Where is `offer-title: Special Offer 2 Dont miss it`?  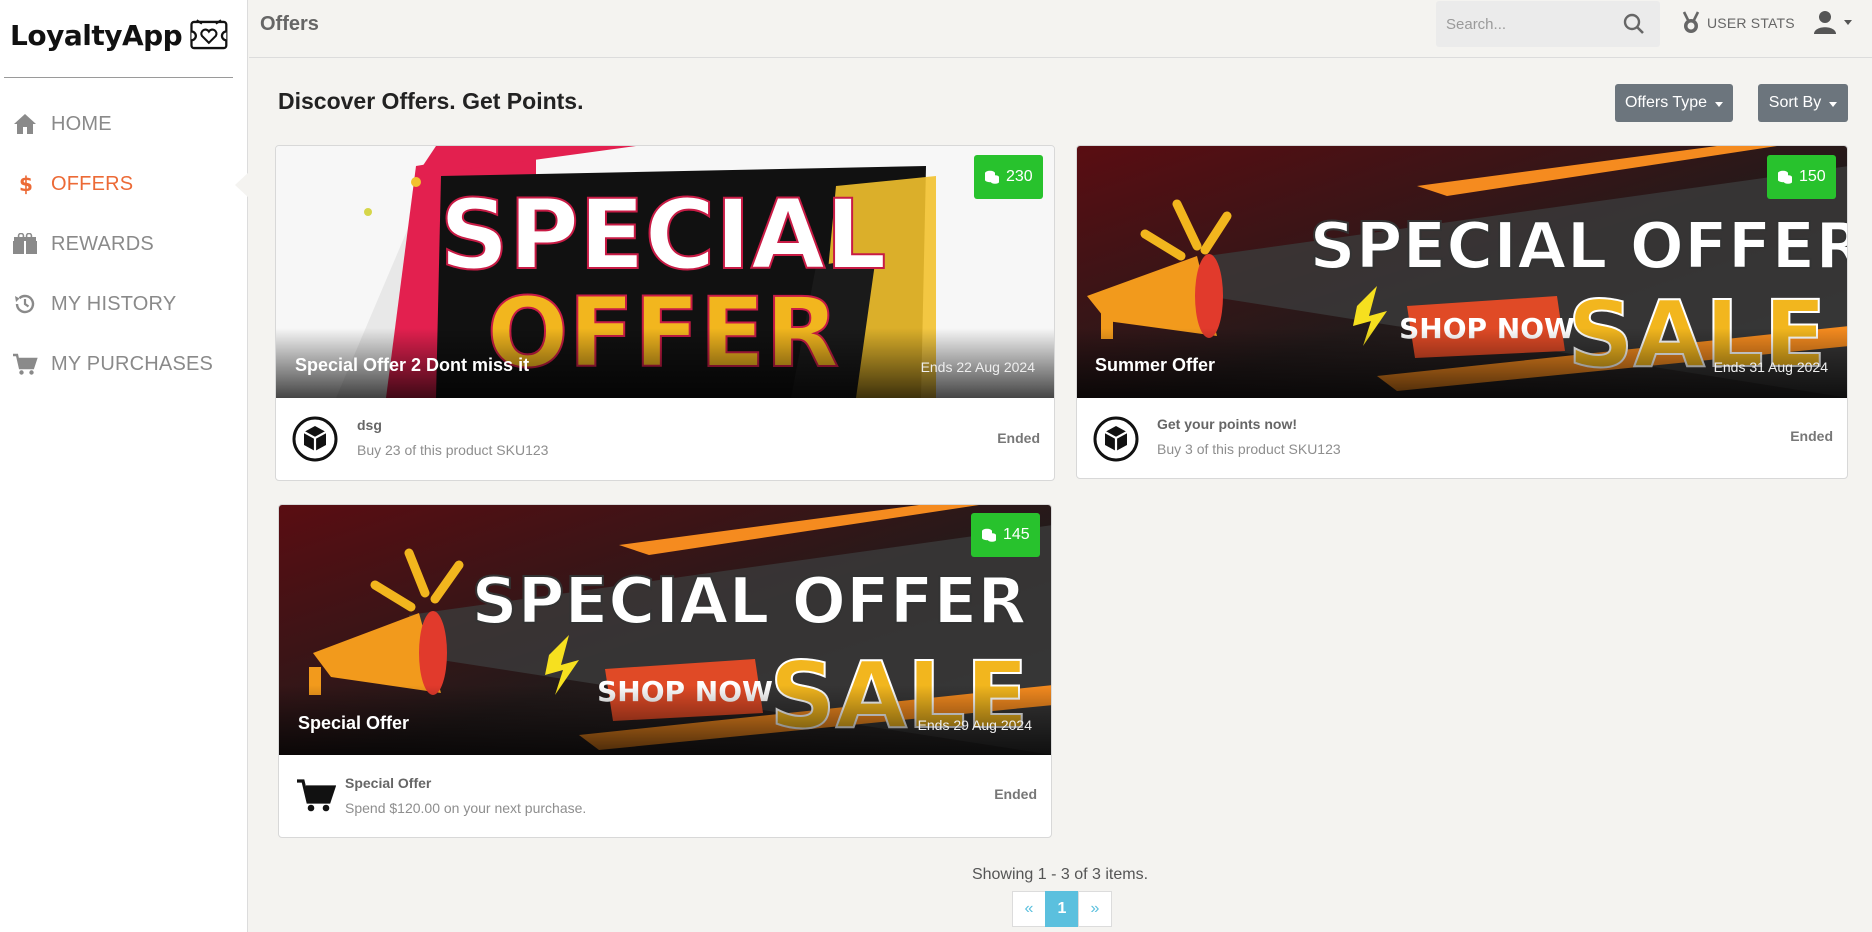
offer-title: Special Offer 2 Dont miss it is located at coordinates (412, 365).